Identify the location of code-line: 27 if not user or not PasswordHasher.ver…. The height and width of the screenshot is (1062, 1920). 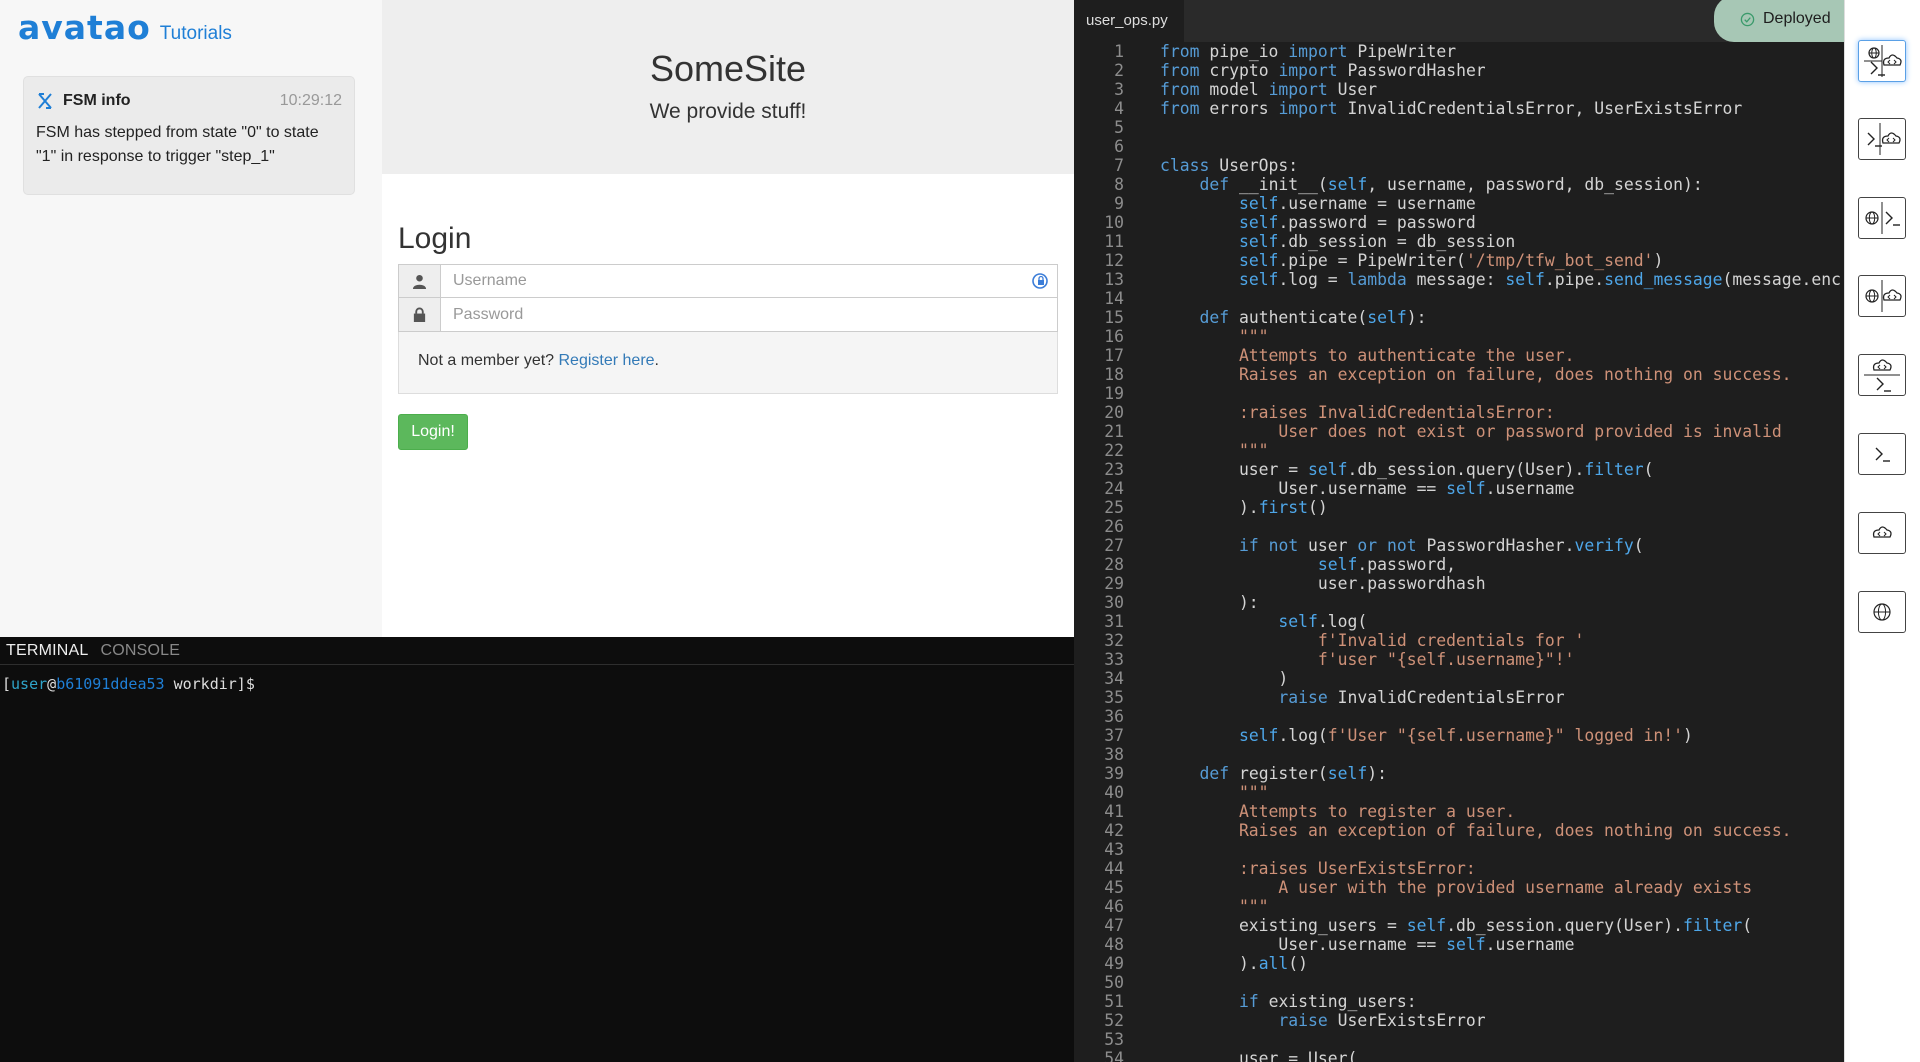
(1459, 545).